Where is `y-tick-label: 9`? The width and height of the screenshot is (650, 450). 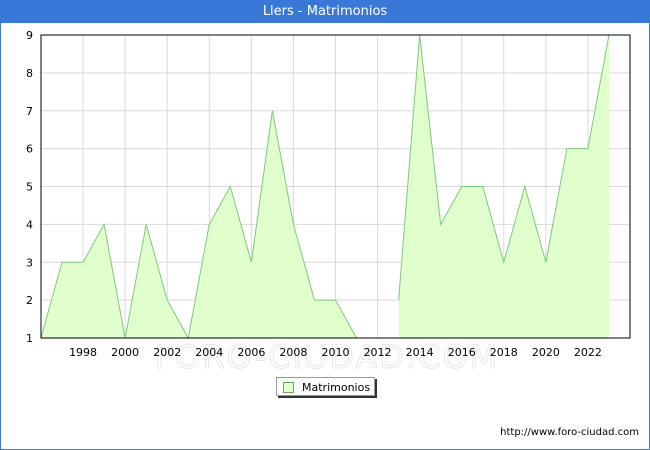 y-tick-label: 9 is located at coordinates (29, 35).